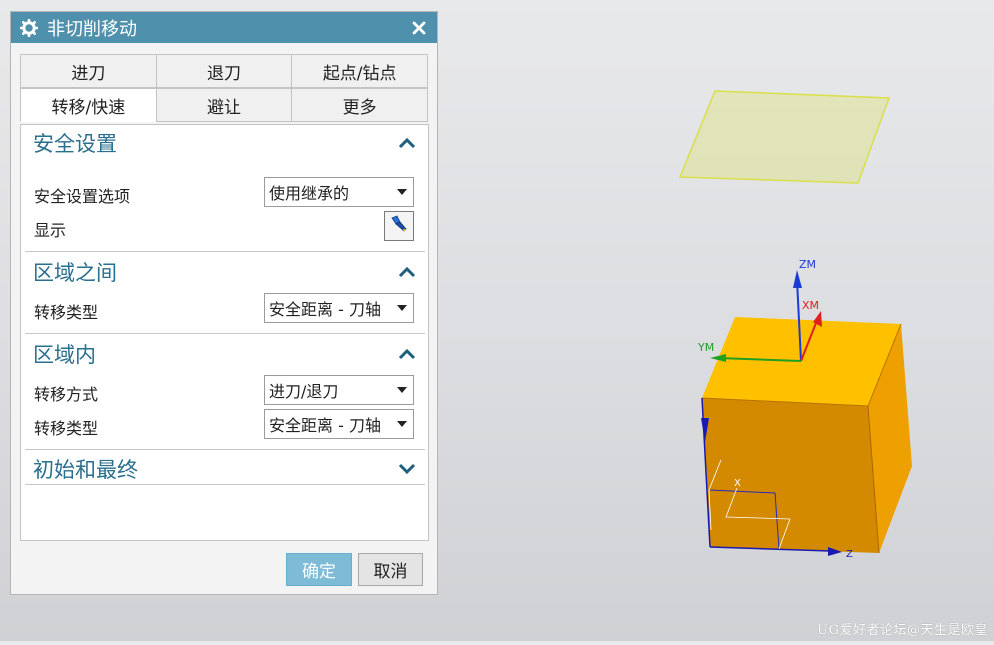 This screenshot has height=645, width=994. Describe the element at coordinates (66, 312) in the screenshot. I see `between-transfer-type-label: 转移类型` at that location.